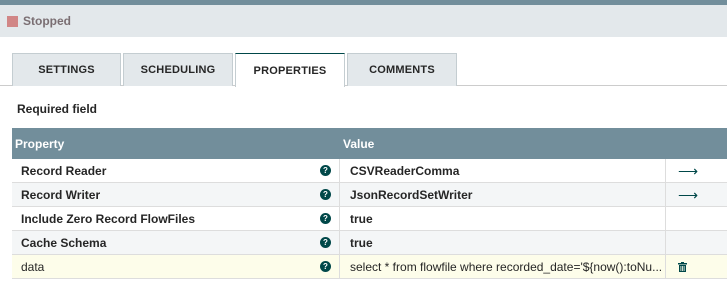 The height and width of the screenshot is (302, 727). Describe the element at coordinates (363, 21) in the screenshot. I see `status-bar: Stopped` at that location.